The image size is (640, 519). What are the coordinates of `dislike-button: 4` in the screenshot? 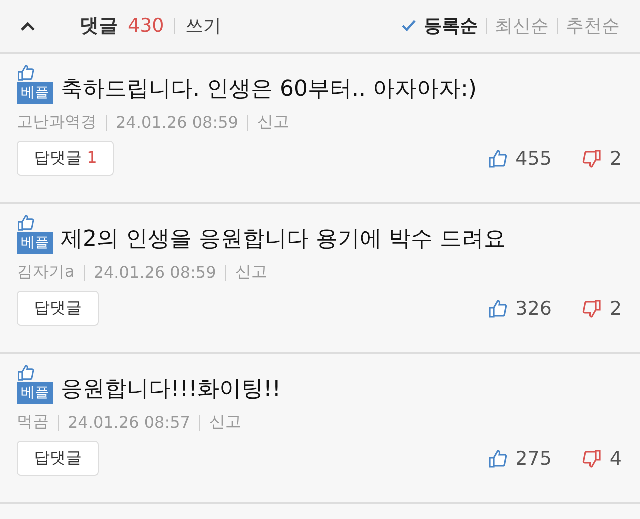 It's located at (602, 459).